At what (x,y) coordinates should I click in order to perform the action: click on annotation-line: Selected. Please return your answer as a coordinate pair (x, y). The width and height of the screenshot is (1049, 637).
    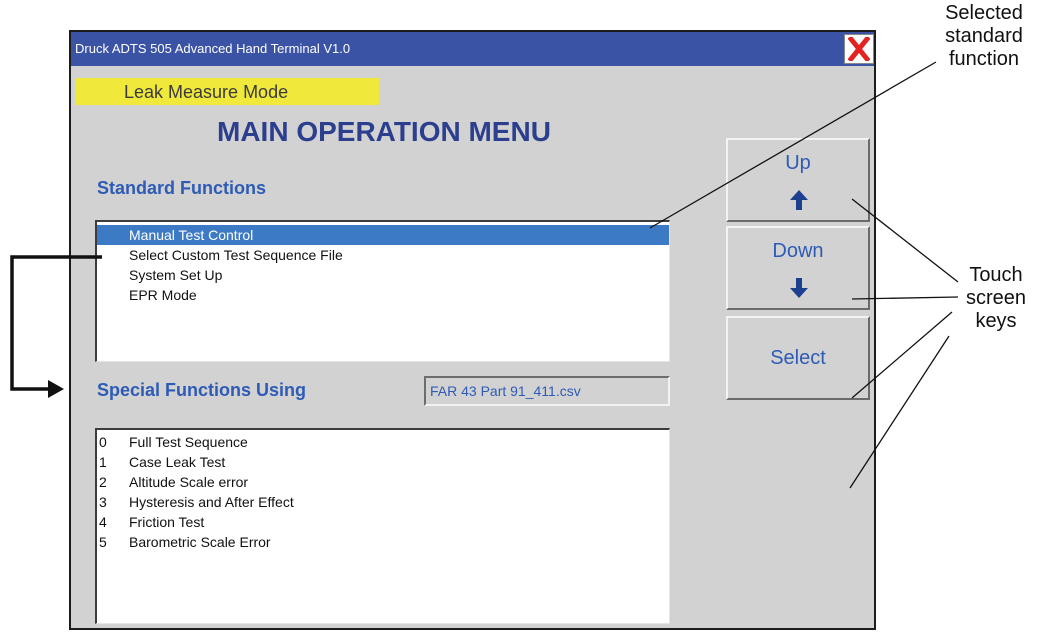
    Looking at the image, I should click on (984, 13).